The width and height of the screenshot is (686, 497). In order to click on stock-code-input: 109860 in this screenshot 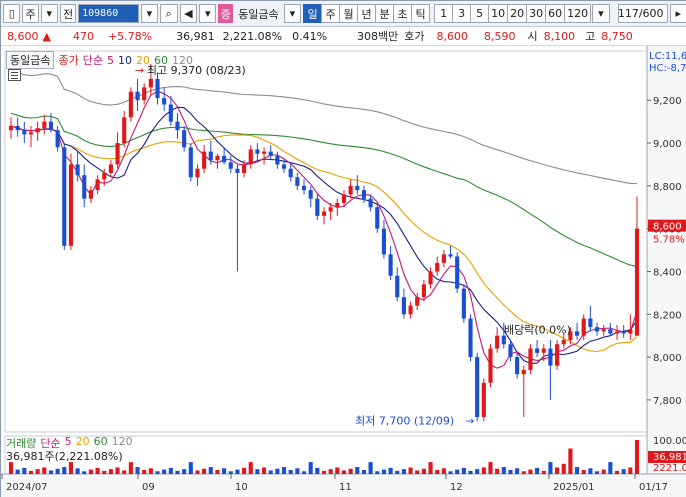, I will do `click(108, 13)`.